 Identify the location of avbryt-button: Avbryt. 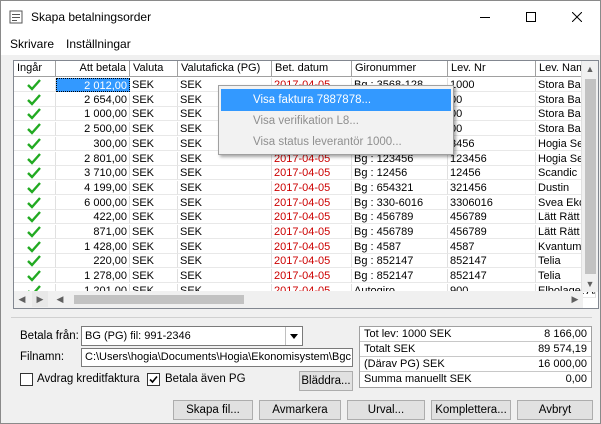
(555, 410).